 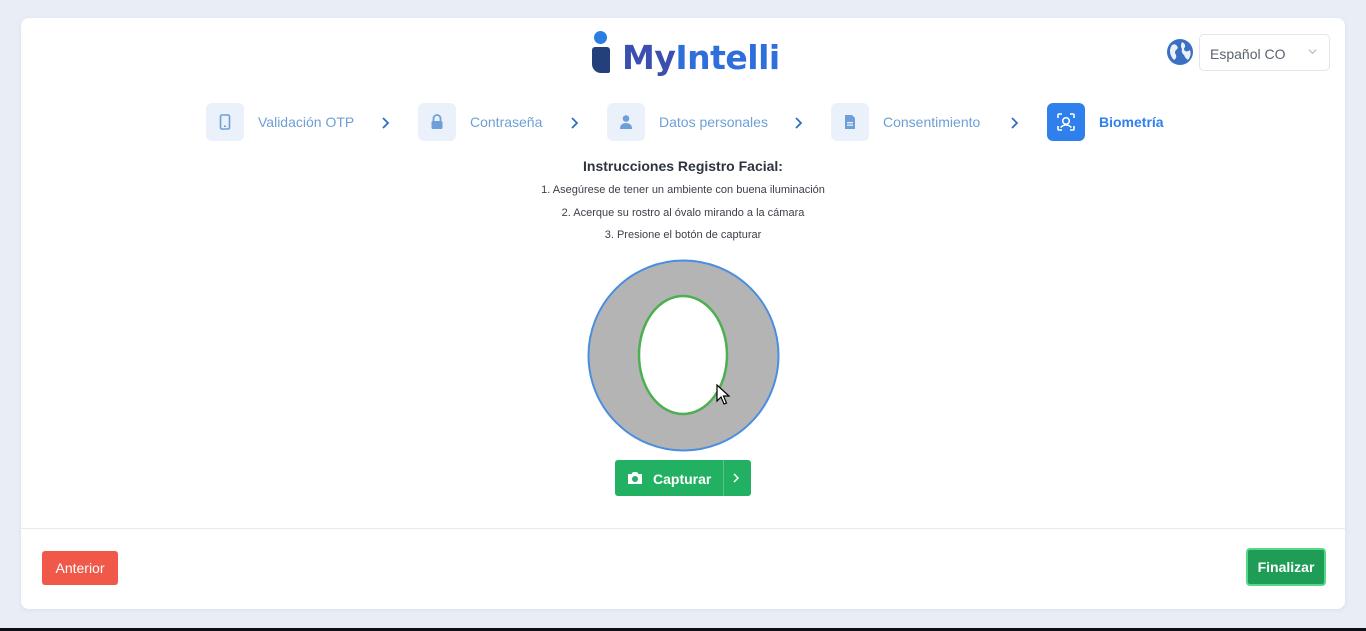 I want to click on footer-divider, so click(x=683, y=528).